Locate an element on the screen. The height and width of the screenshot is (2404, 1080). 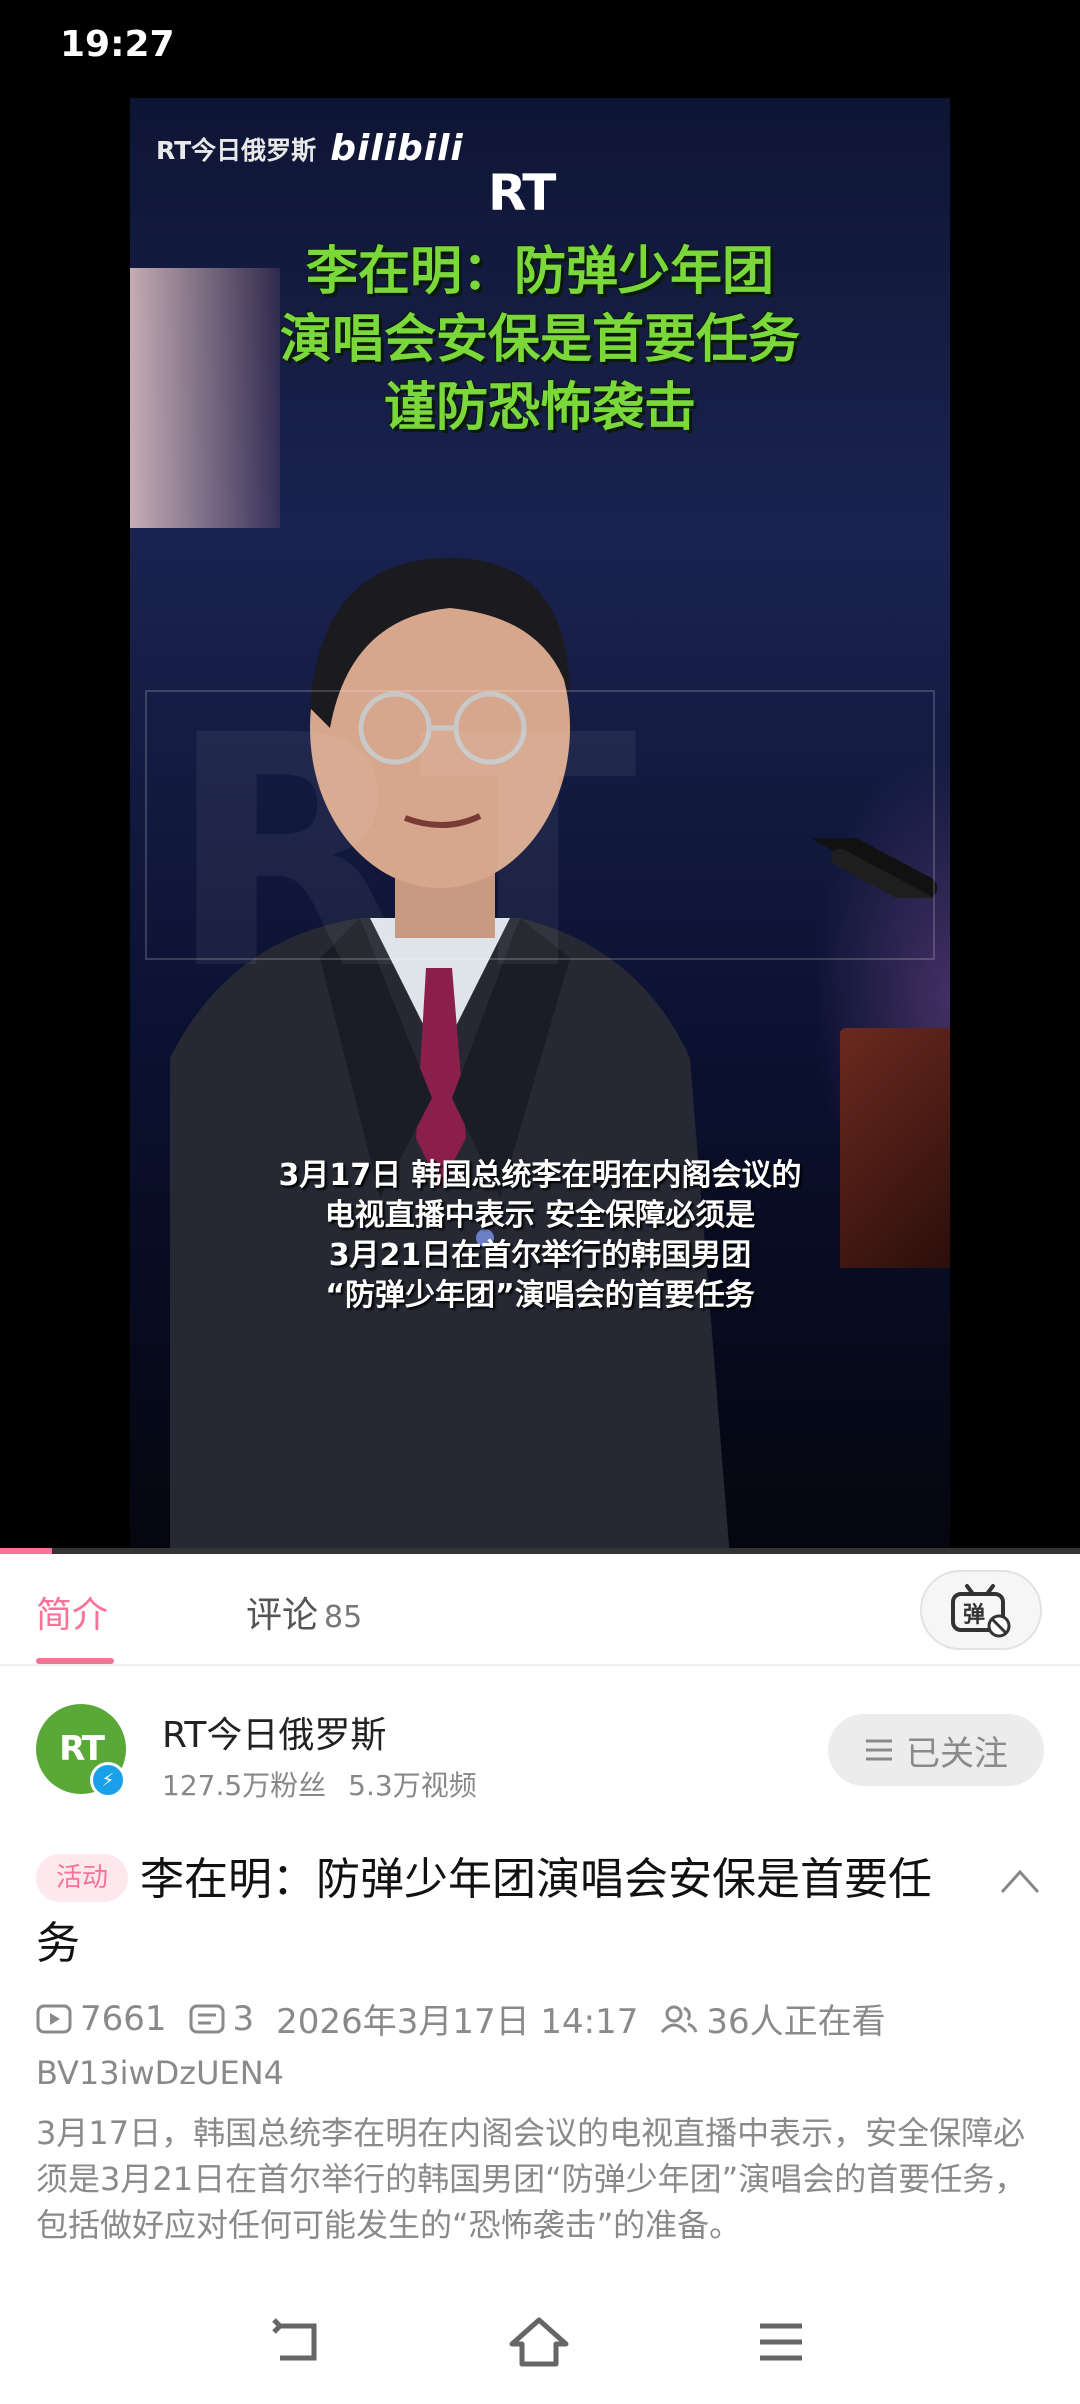
caption-line: 电视直播中表示 安全保障必须是 is located at coordinates (540, 1215).